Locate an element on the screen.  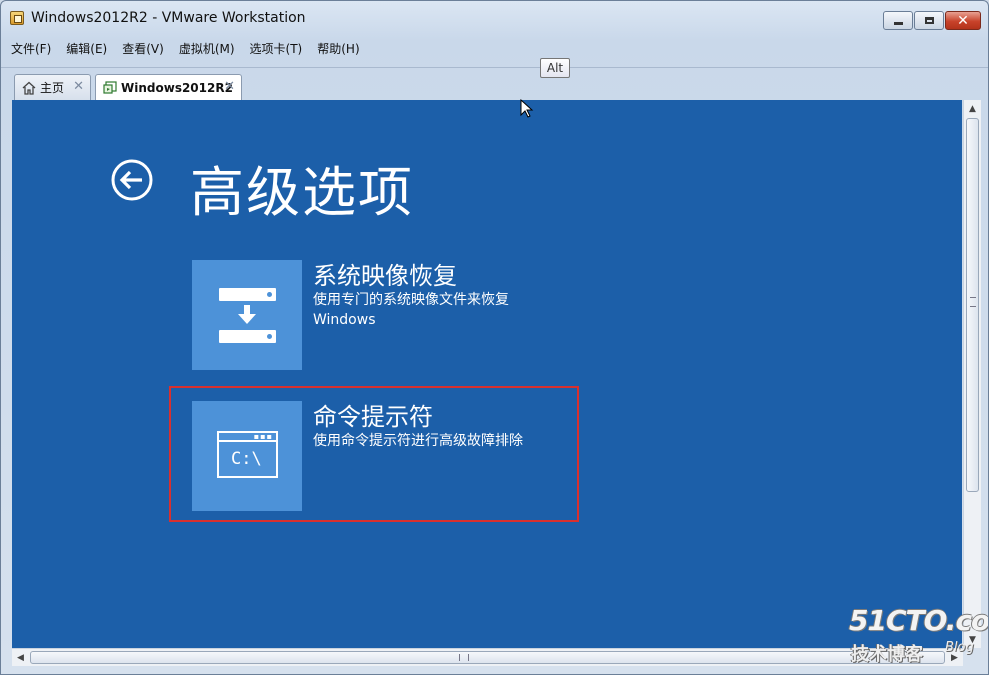
system-image-icon is located at coordinates (247, 315).